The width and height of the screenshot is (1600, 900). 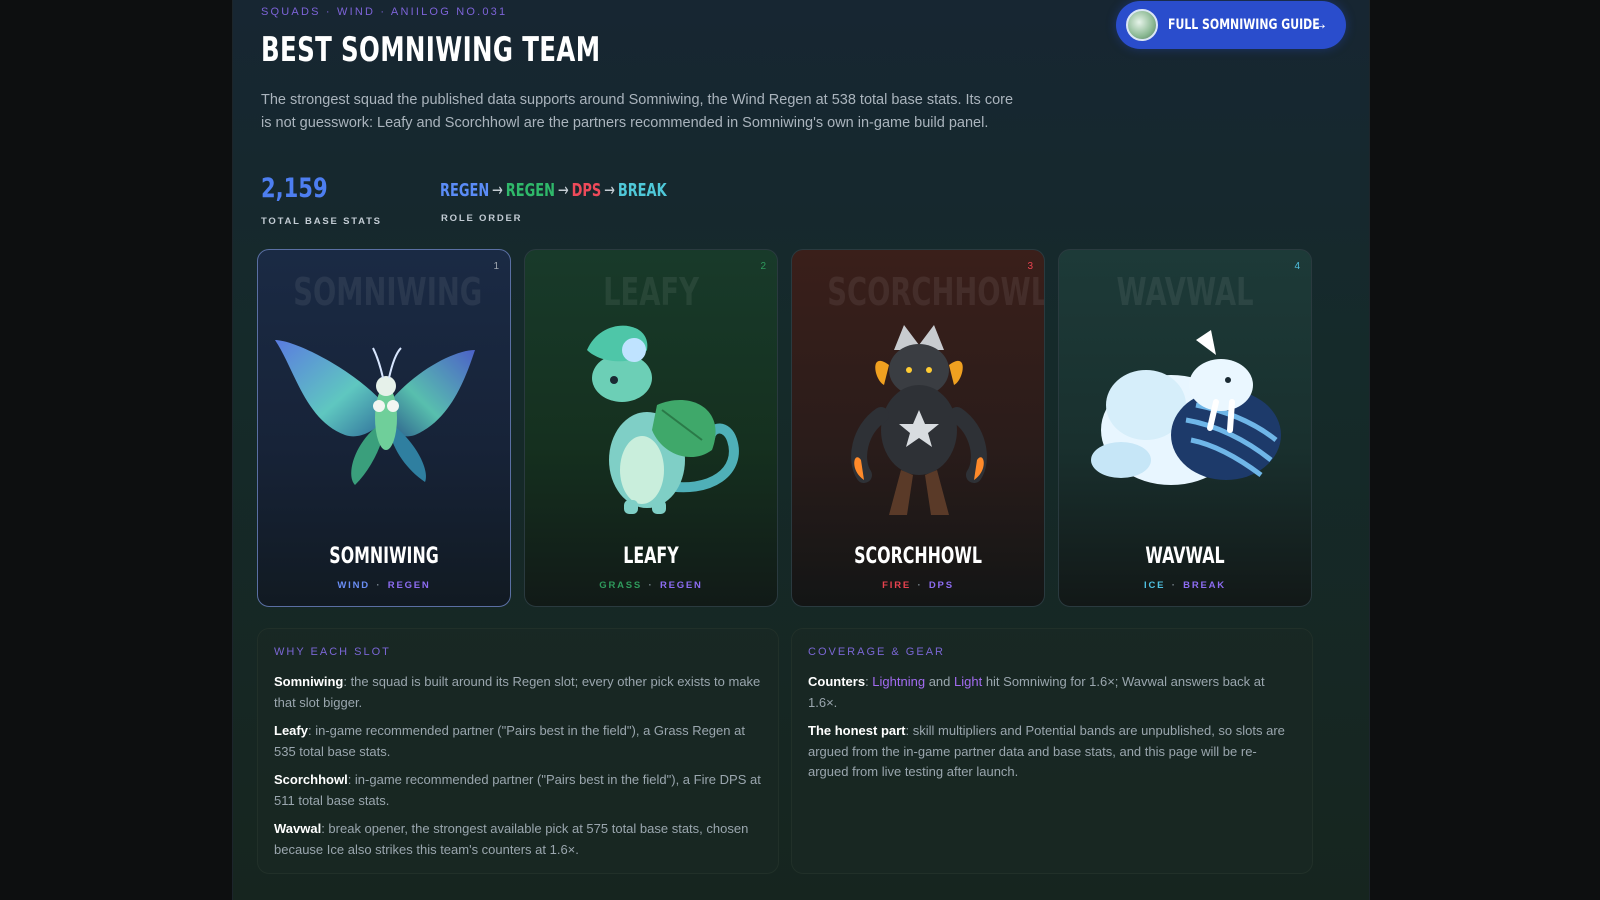 What do you see at coordinates (309, 681) in the screenshot?
I see `slot-name: Somniwing` at bounding box center [309, 681].